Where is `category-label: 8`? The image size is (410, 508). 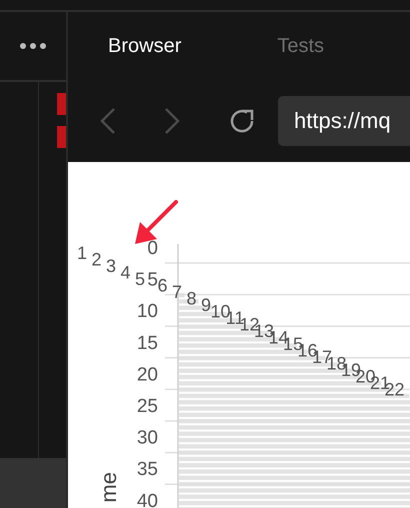
category-label: 8 is located at coordinates (191, 298).